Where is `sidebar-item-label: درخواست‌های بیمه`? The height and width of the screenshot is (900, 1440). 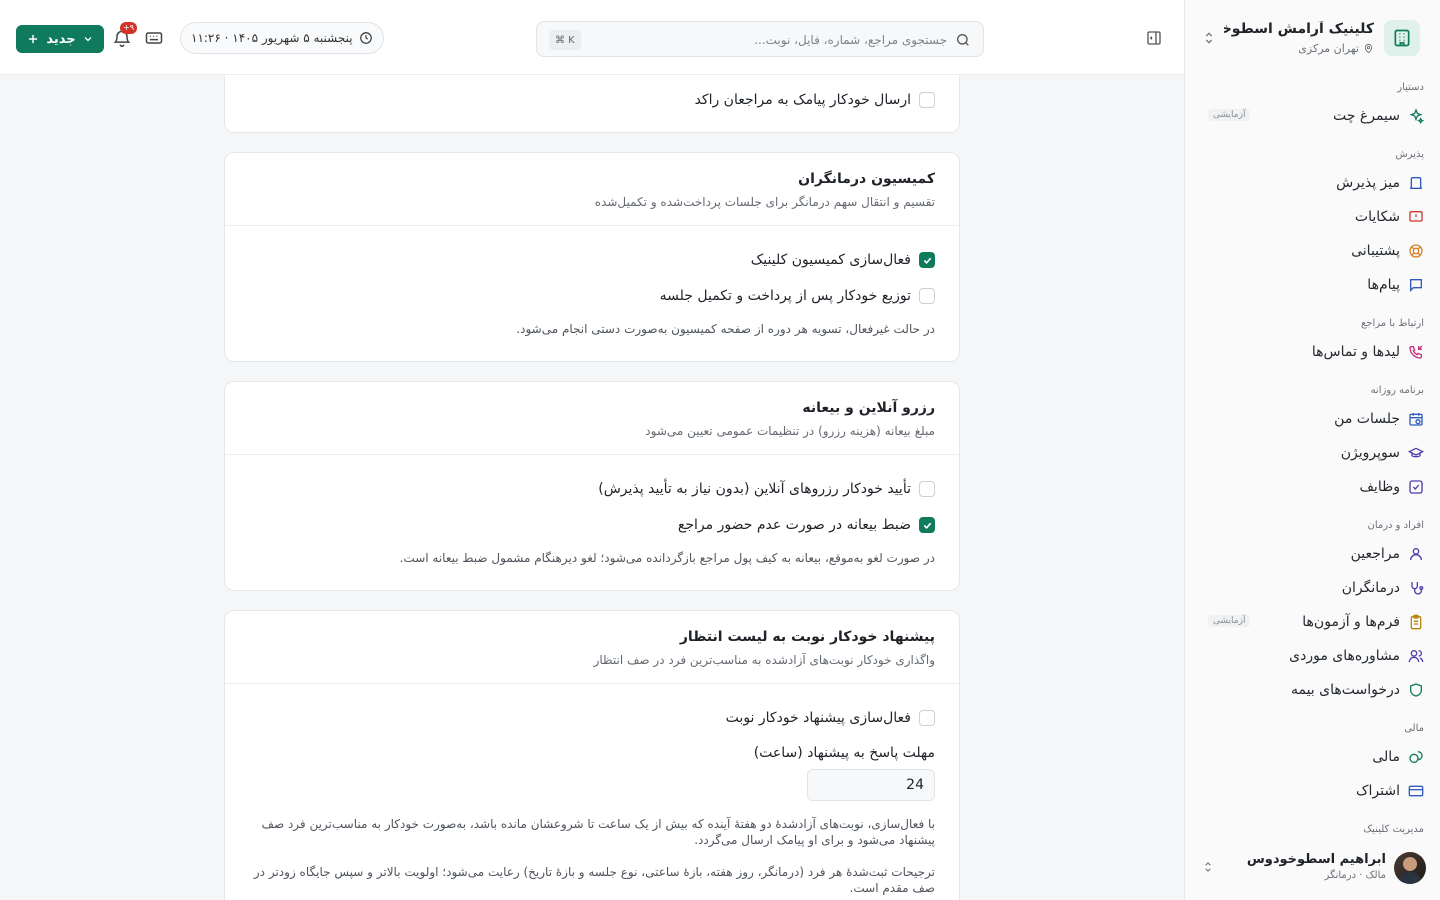
sidebar-item-label: درخواست‌های بیمه is located at coordinates (1345, 690).